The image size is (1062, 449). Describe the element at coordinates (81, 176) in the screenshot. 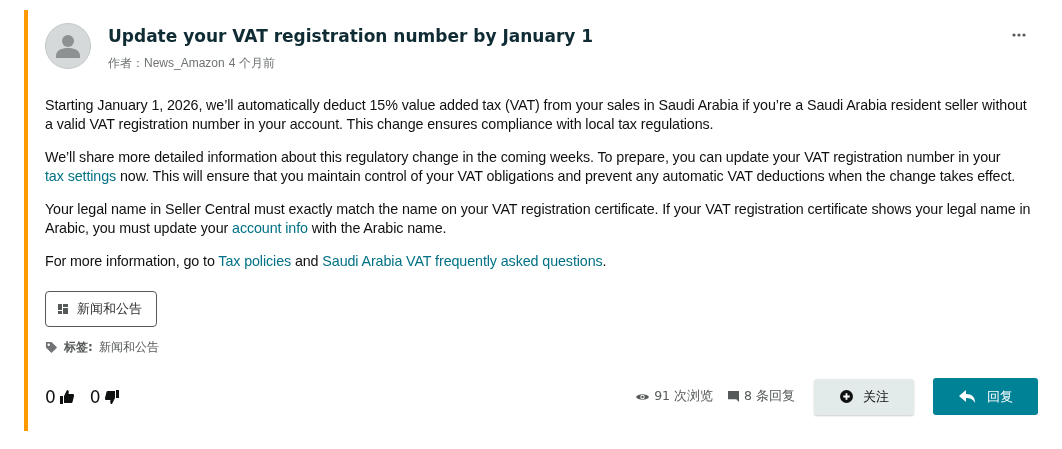

I see `link: tax settings` at that location.